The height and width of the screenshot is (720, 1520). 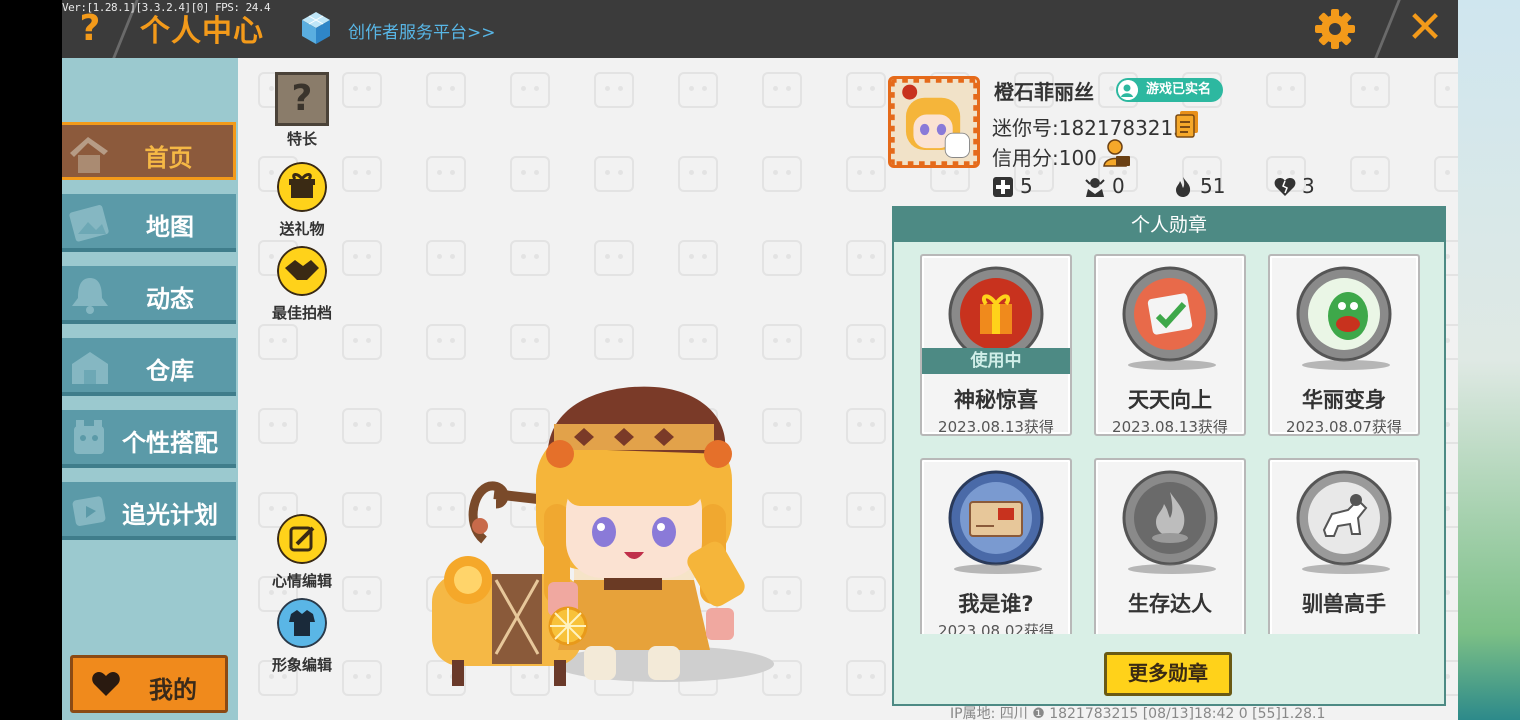 What do you see at coordinates (422, 30) in the screenshot?
I see `creator-platform-link: 创作者服务平台>>` at bounding box center [422, 30].